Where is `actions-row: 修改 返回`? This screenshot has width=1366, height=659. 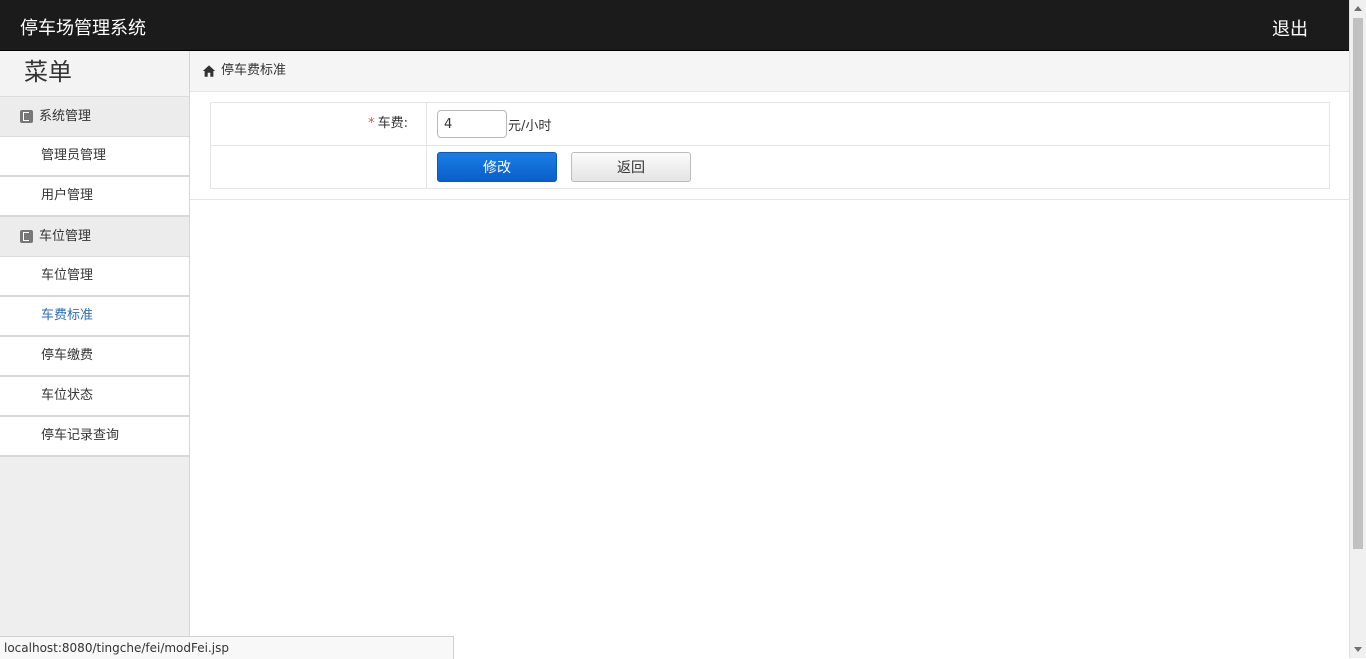
actions-row: 修改 返回 is located at coordinates (770, 167).